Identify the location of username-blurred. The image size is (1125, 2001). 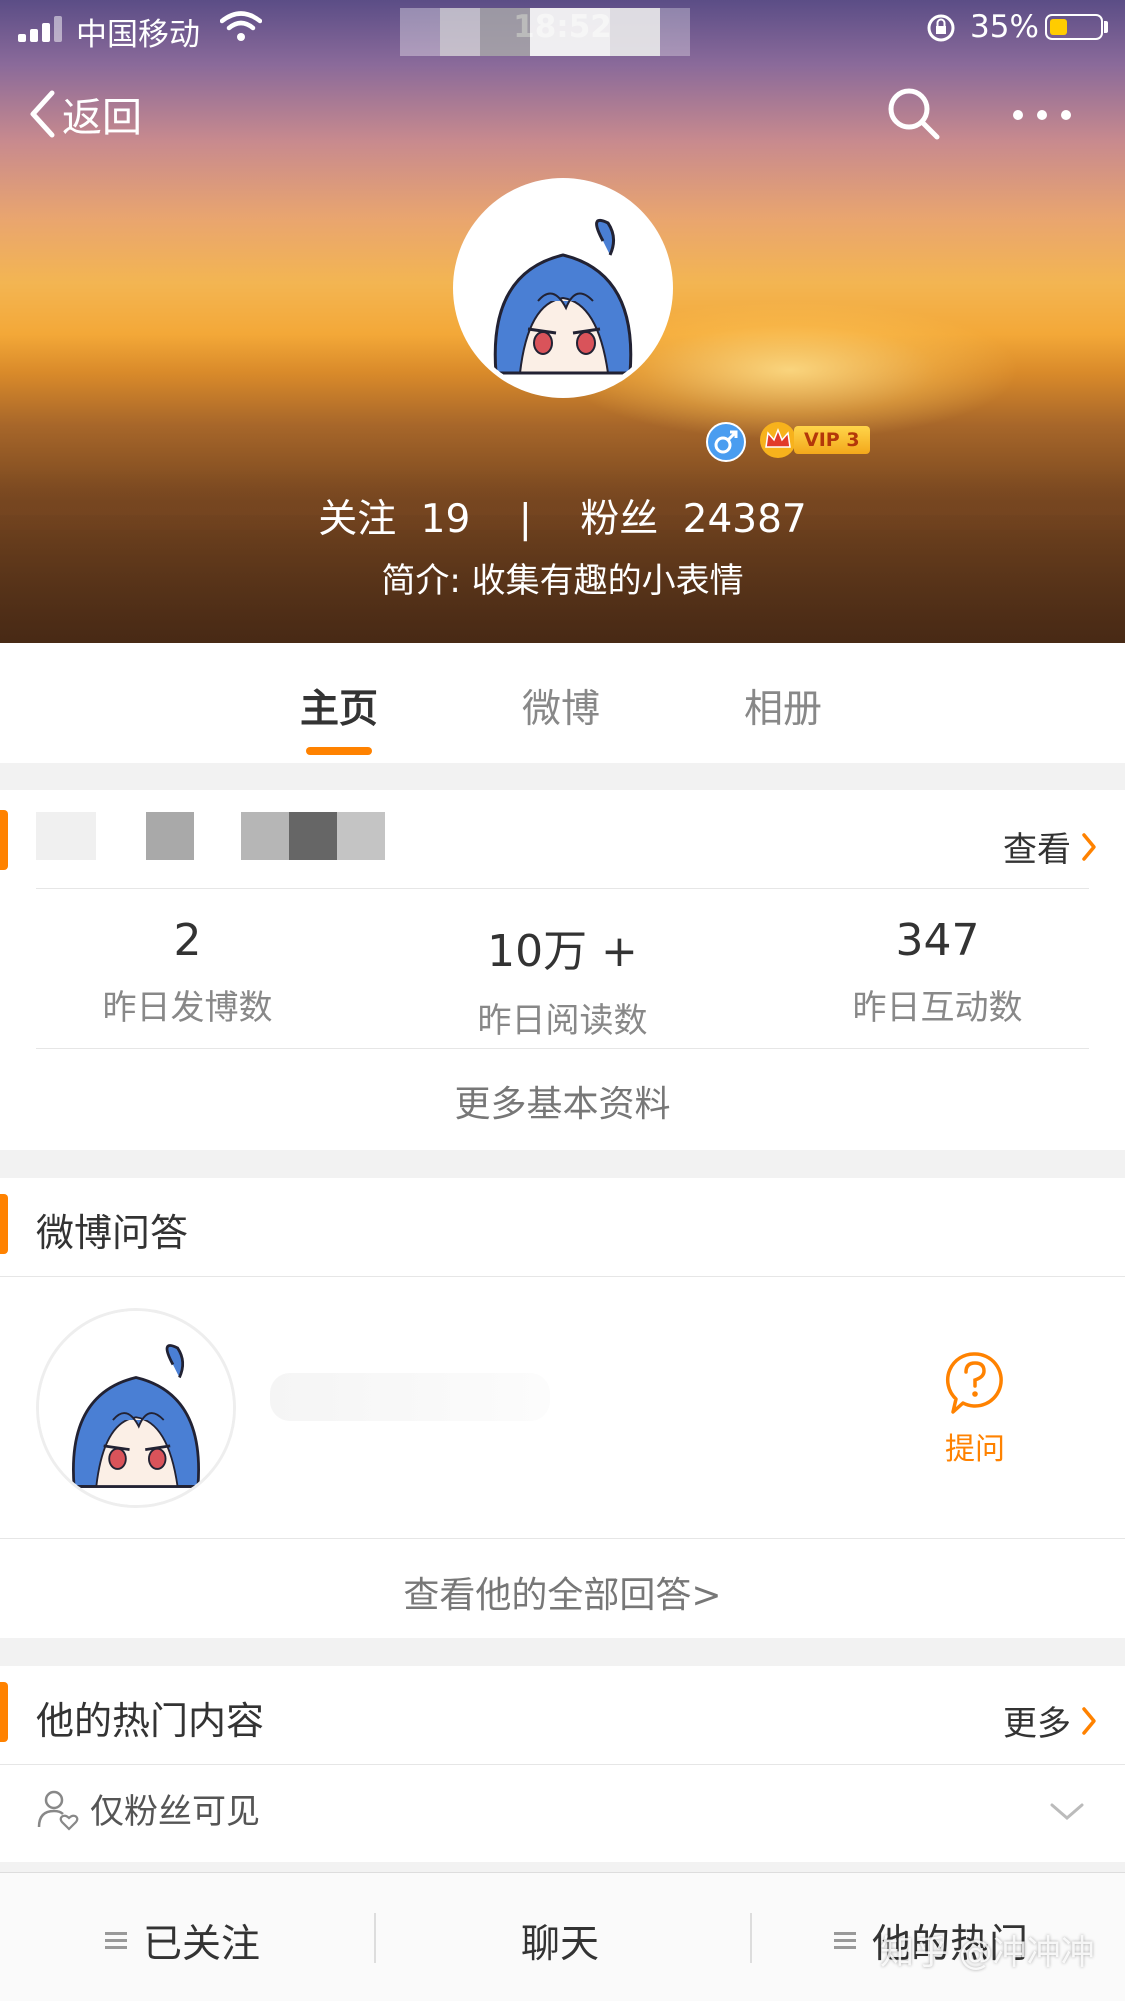
(545, 32).